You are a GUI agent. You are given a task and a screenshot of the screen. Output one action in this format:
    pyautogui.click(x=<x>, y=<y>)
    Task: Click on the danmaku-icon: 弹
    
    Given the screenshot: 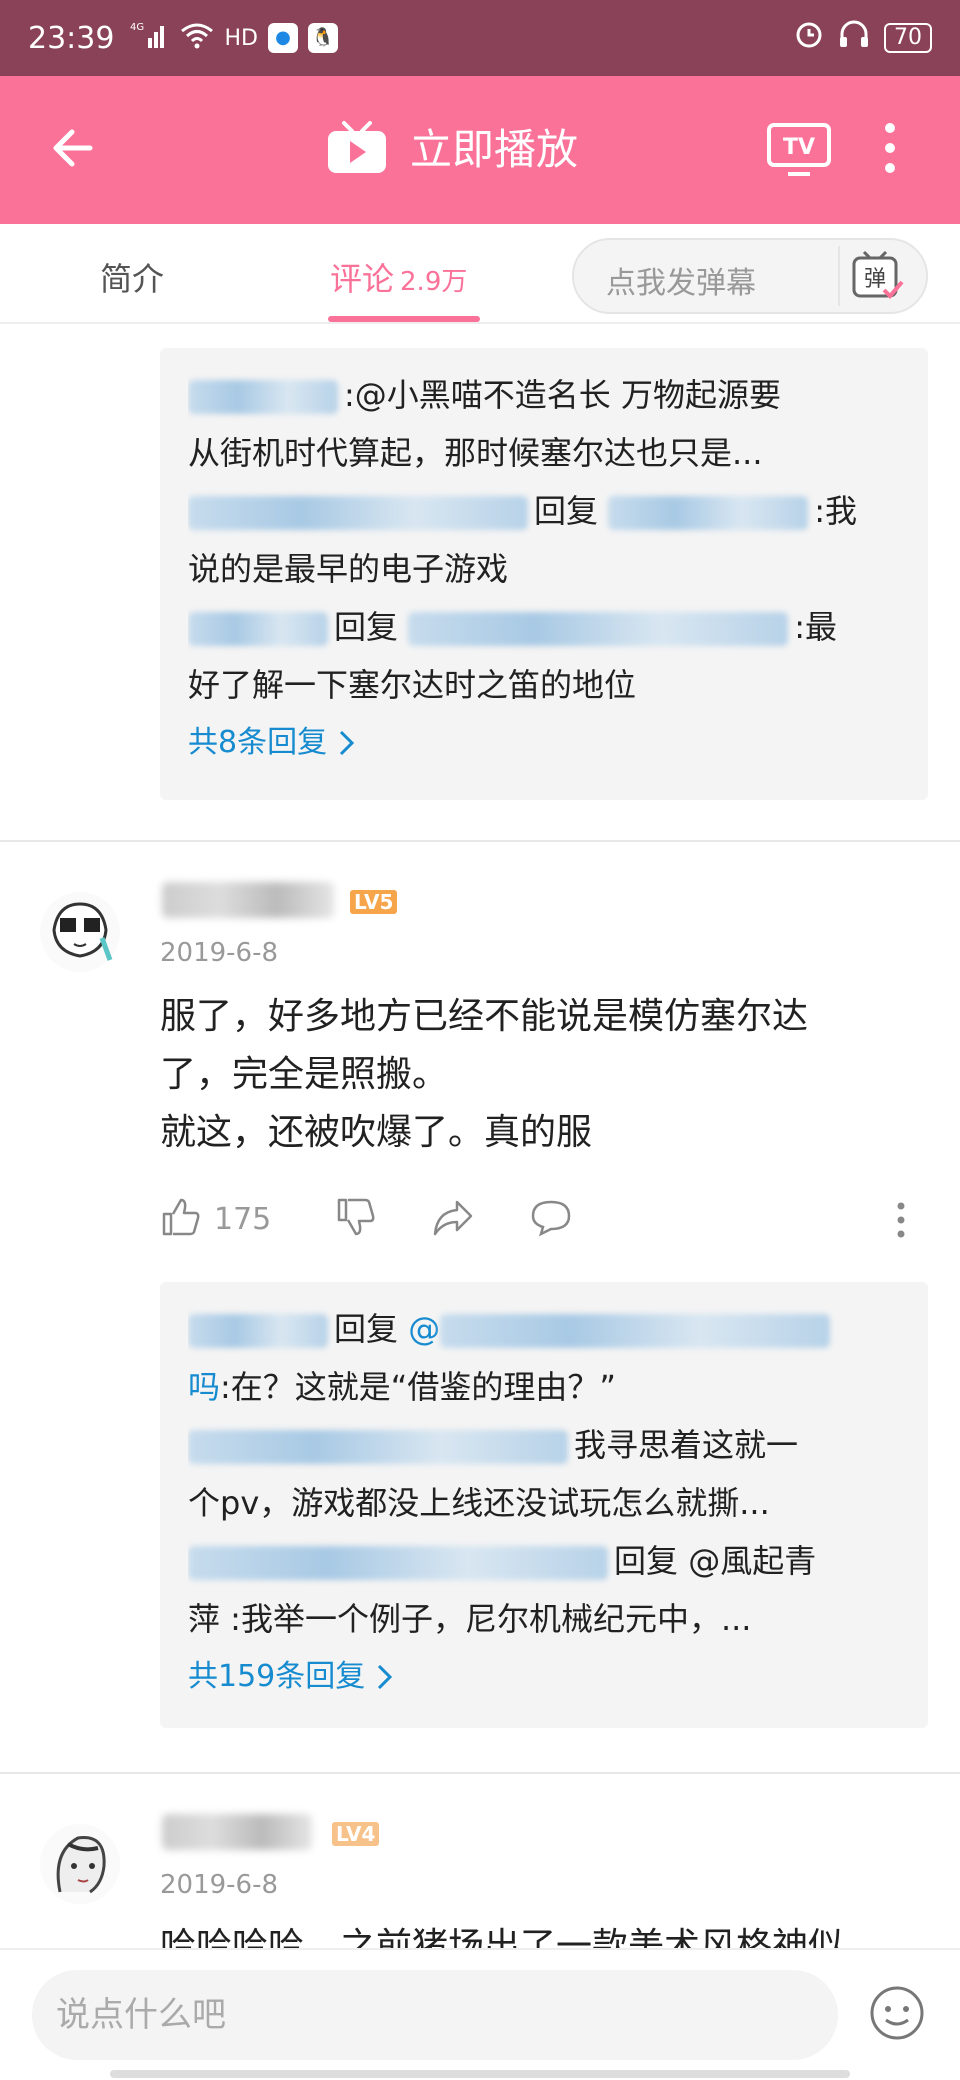 What is the action you would take?
    pyautogui.click(x=878, y=274)
    